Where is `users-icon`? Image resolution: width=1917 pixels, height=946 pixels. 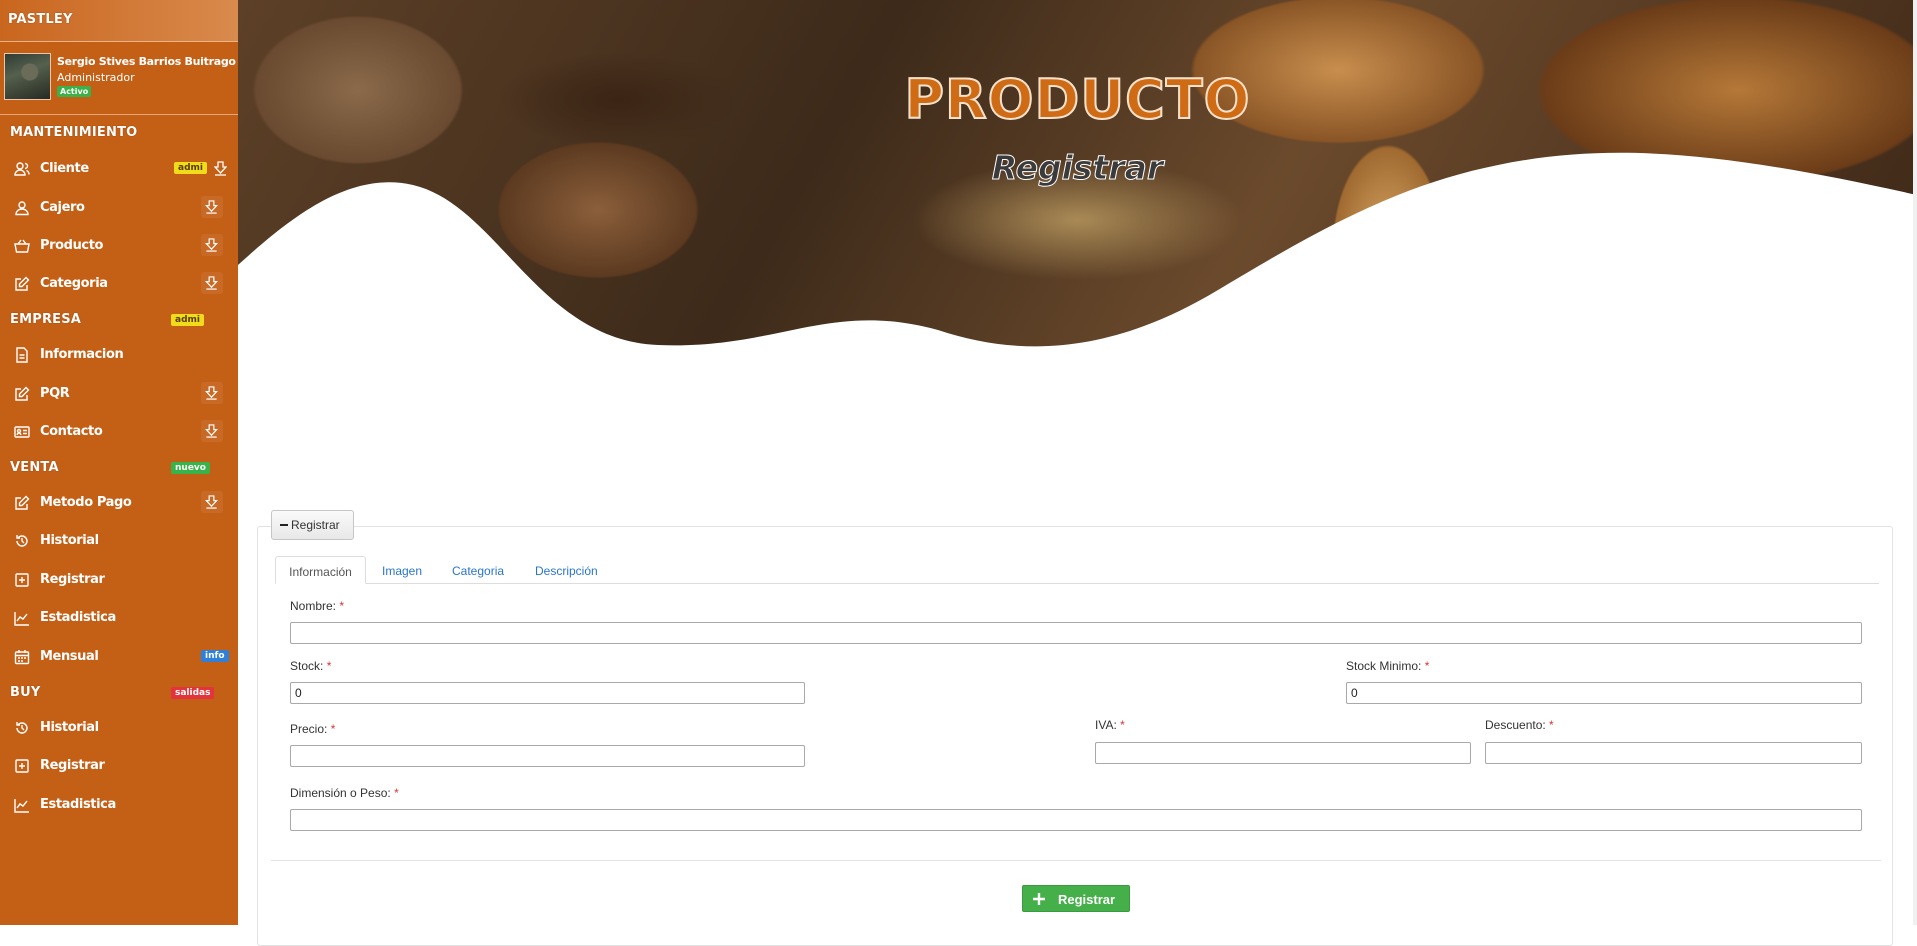
users-icon is located at coordinates (22, 169).